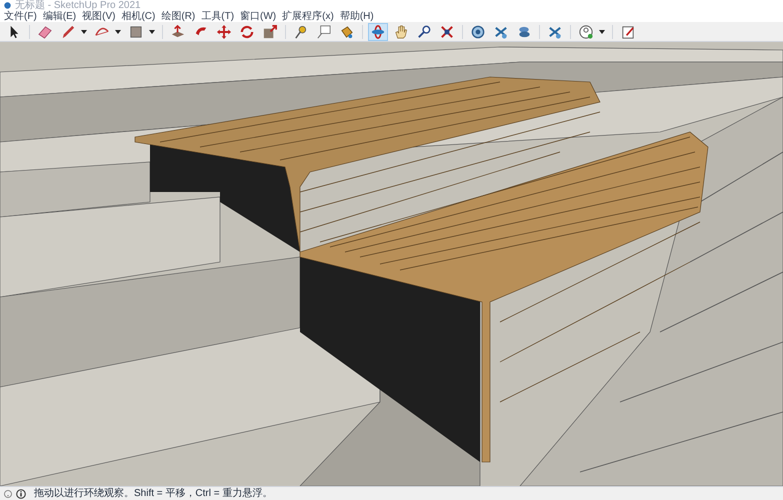 The height and width of the screenshot is (500, 783). I want to click on push-pull-icon, so click(178, 32).